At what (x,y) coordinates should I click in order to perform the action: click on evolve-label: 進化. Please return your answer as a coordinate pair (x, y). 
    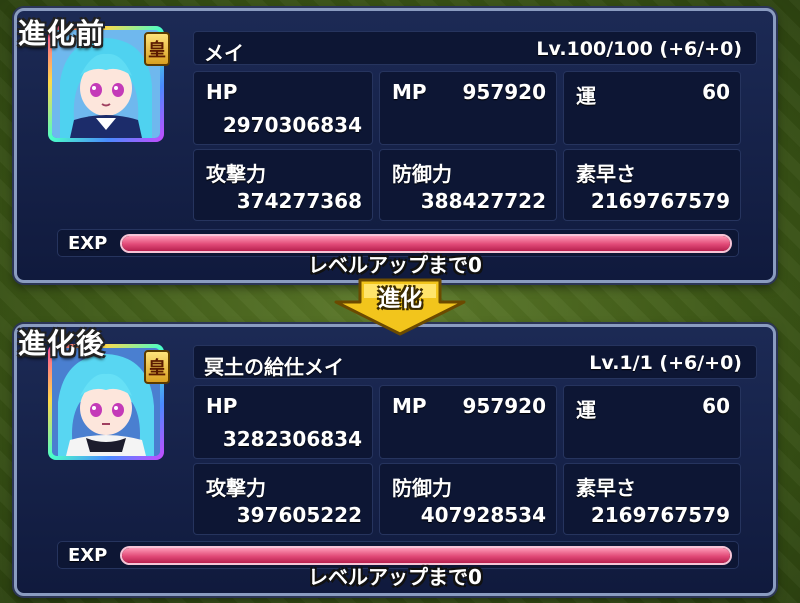
    Looking at the image, I should click on (399, 299).